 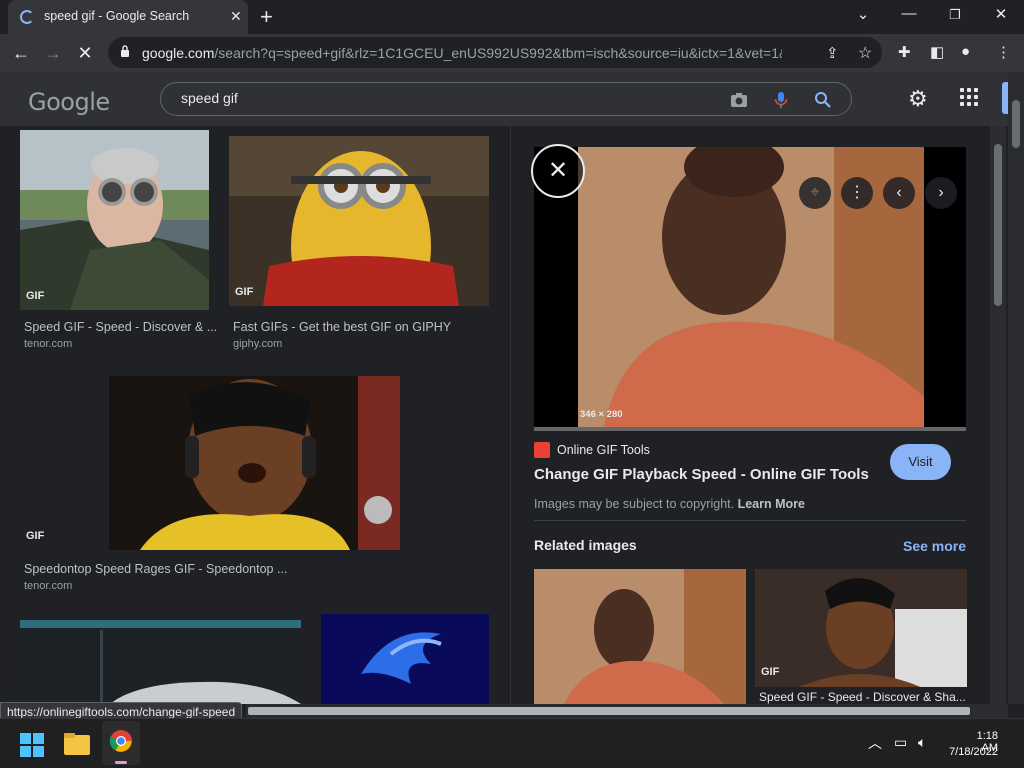 What do you see at coordinates (342, 327) in the screenshot?
I see `result-title: Fast GIFs - Get the best GIF on GIPHY` at bounding box center [342, 327].